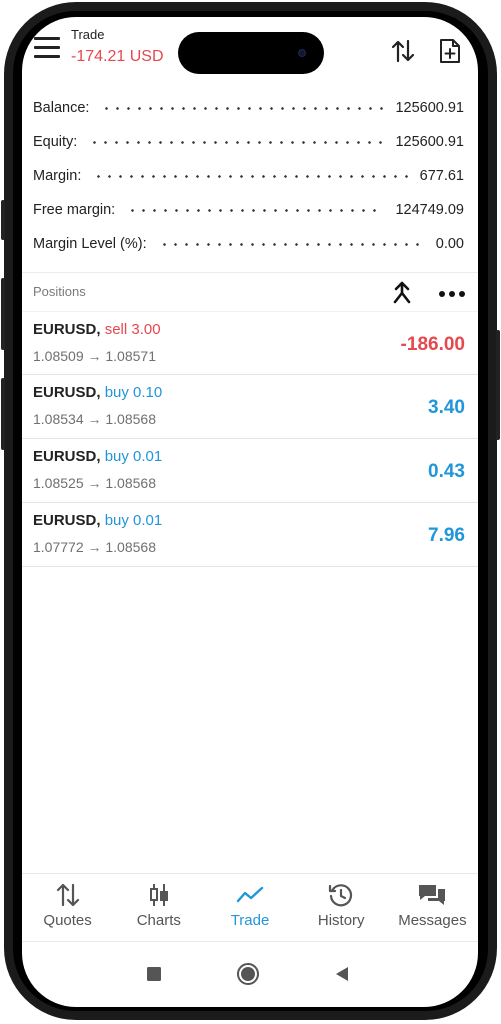 The height and width of the screenshot is (1024, 501). I want to click on nav-label: Messages, so click(432, 920).